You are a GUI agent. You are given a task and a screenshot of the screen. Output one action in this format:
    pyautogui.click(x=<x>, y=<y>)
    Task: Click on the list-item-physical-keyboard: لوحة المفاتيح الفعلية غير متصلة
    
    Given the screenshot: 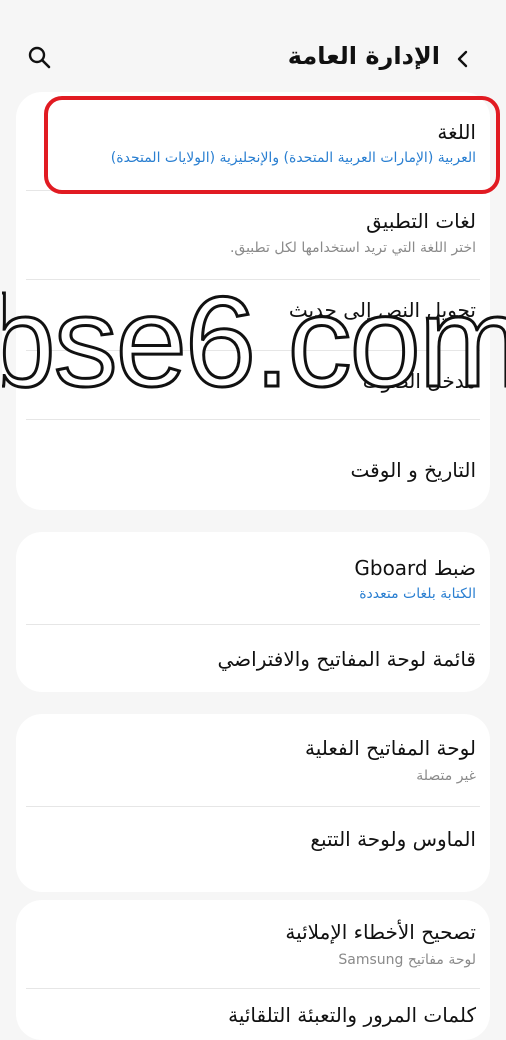 What is the action you would take?
    pyautogui.click(x=253, y=760)
    